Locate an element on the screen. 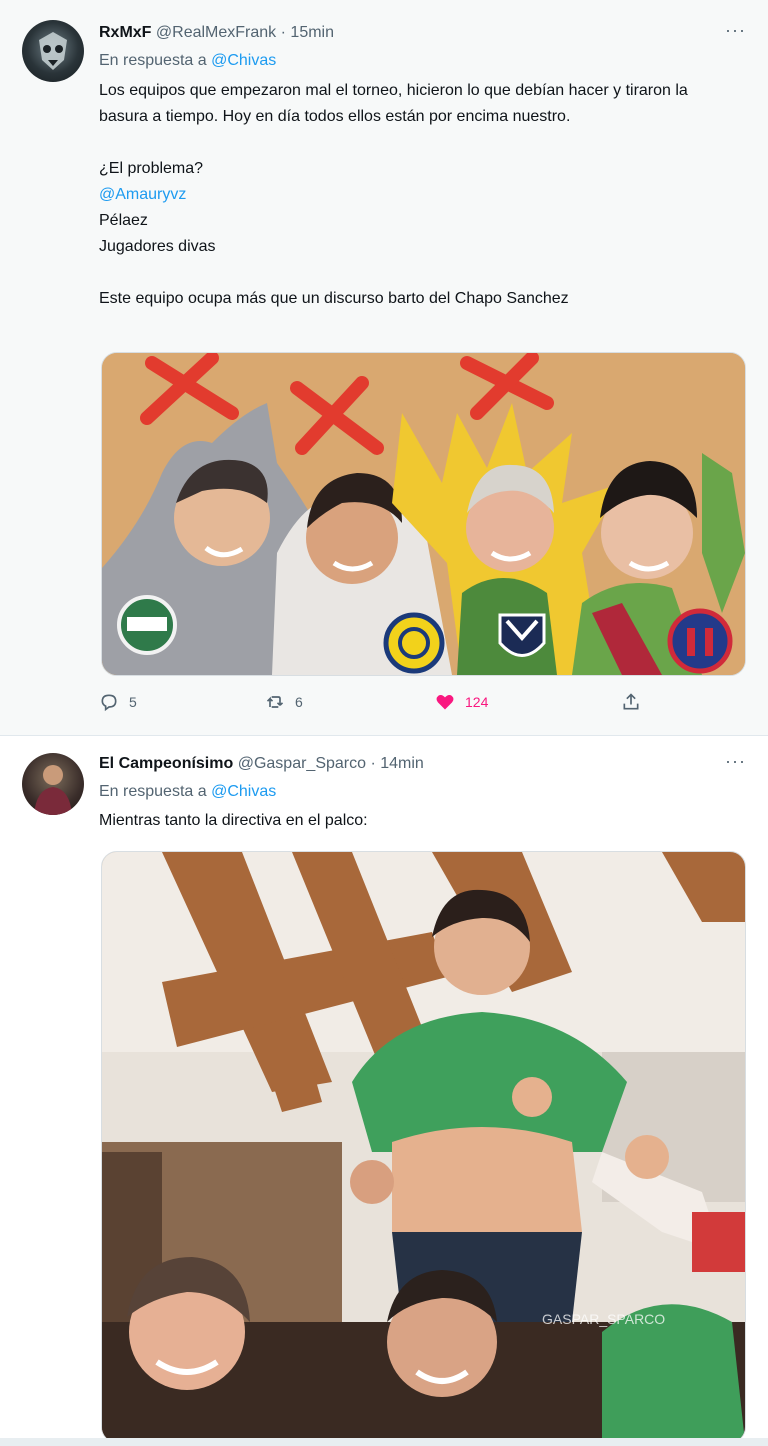 The height and width of the screenshot is (1446, 768). tweet-header: El Campeonísimo @Gaspar_Sparco · 14min is located at coordinates (261, 764).